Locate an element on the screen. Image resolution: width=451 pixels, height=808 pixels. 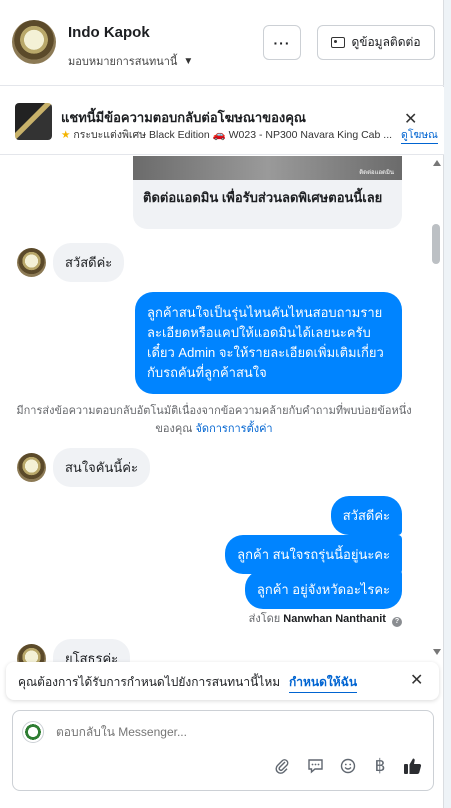
assign-dropdown: มอบหมายการสนทนานี้ ▼ is located at coordinates (130, 61).